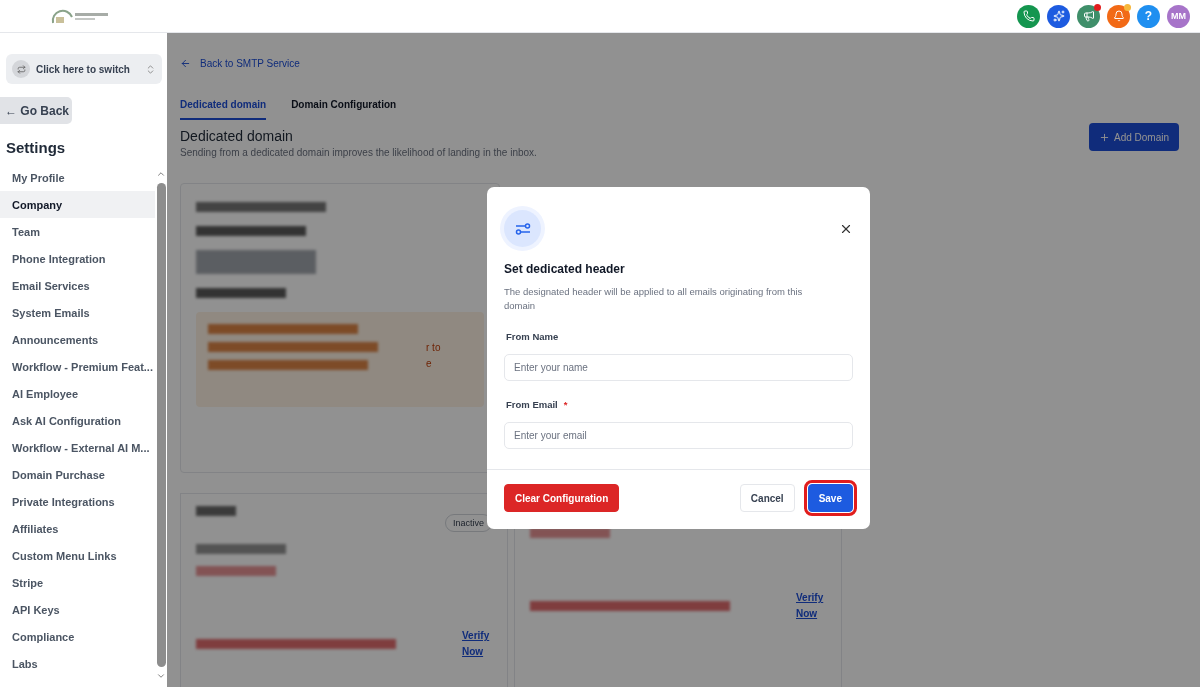 This screenshot has height=687, width=1200. Describe the element at coordinates (77, 582) in the screenshot. I see `sidebar-item: Stripe` at that location.